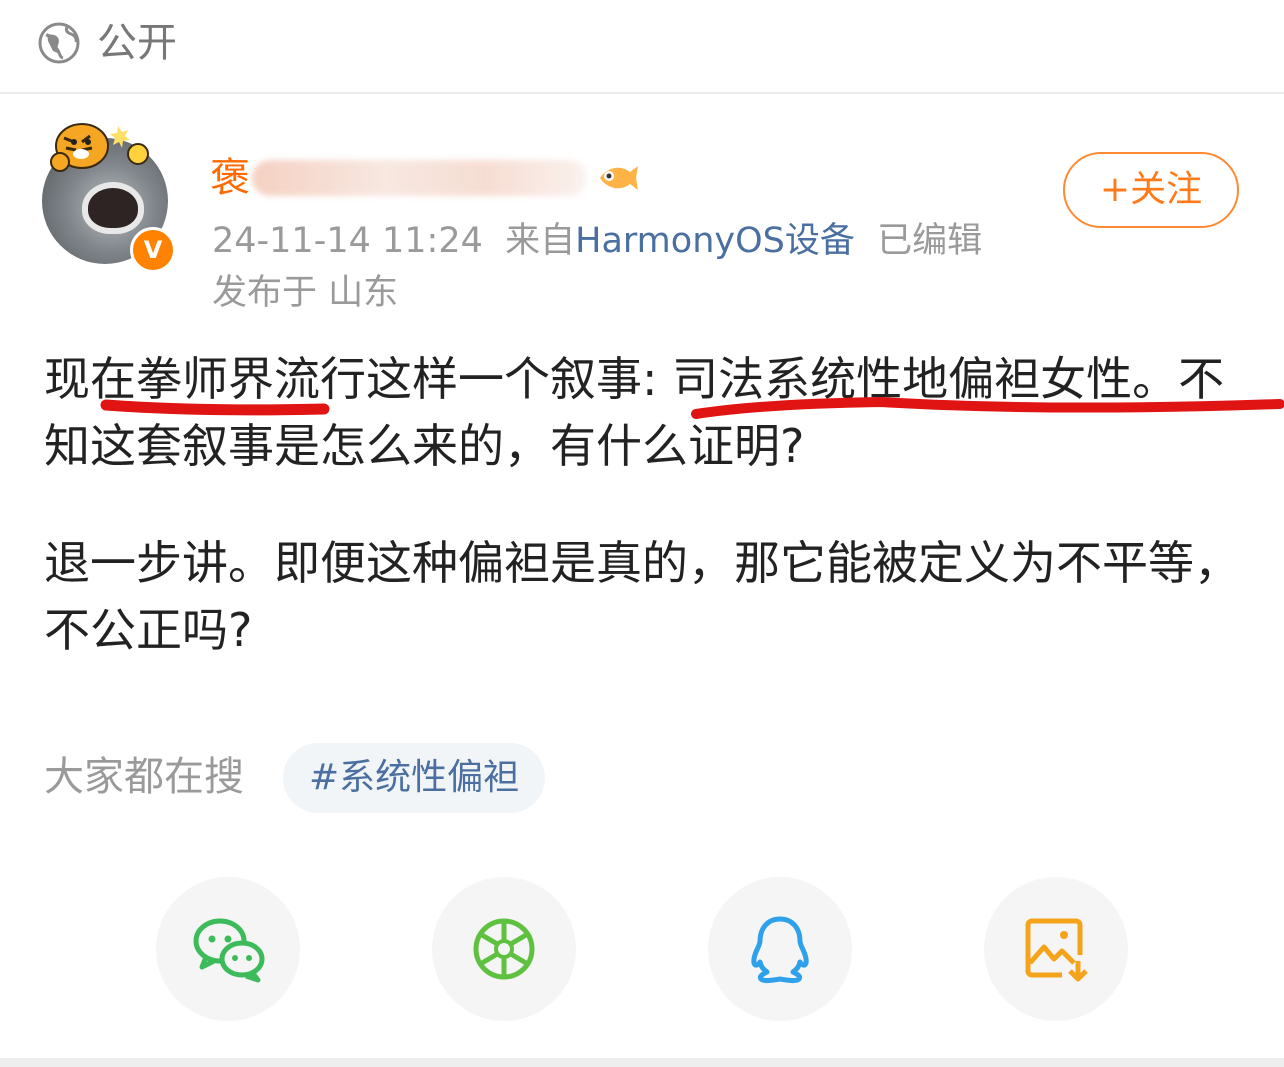 This screenshot has width=1284, height=1067. What do you see at coordinates (59, 43) in the screenshot?
I see `globe-icon` at bounding box center [59, 43].